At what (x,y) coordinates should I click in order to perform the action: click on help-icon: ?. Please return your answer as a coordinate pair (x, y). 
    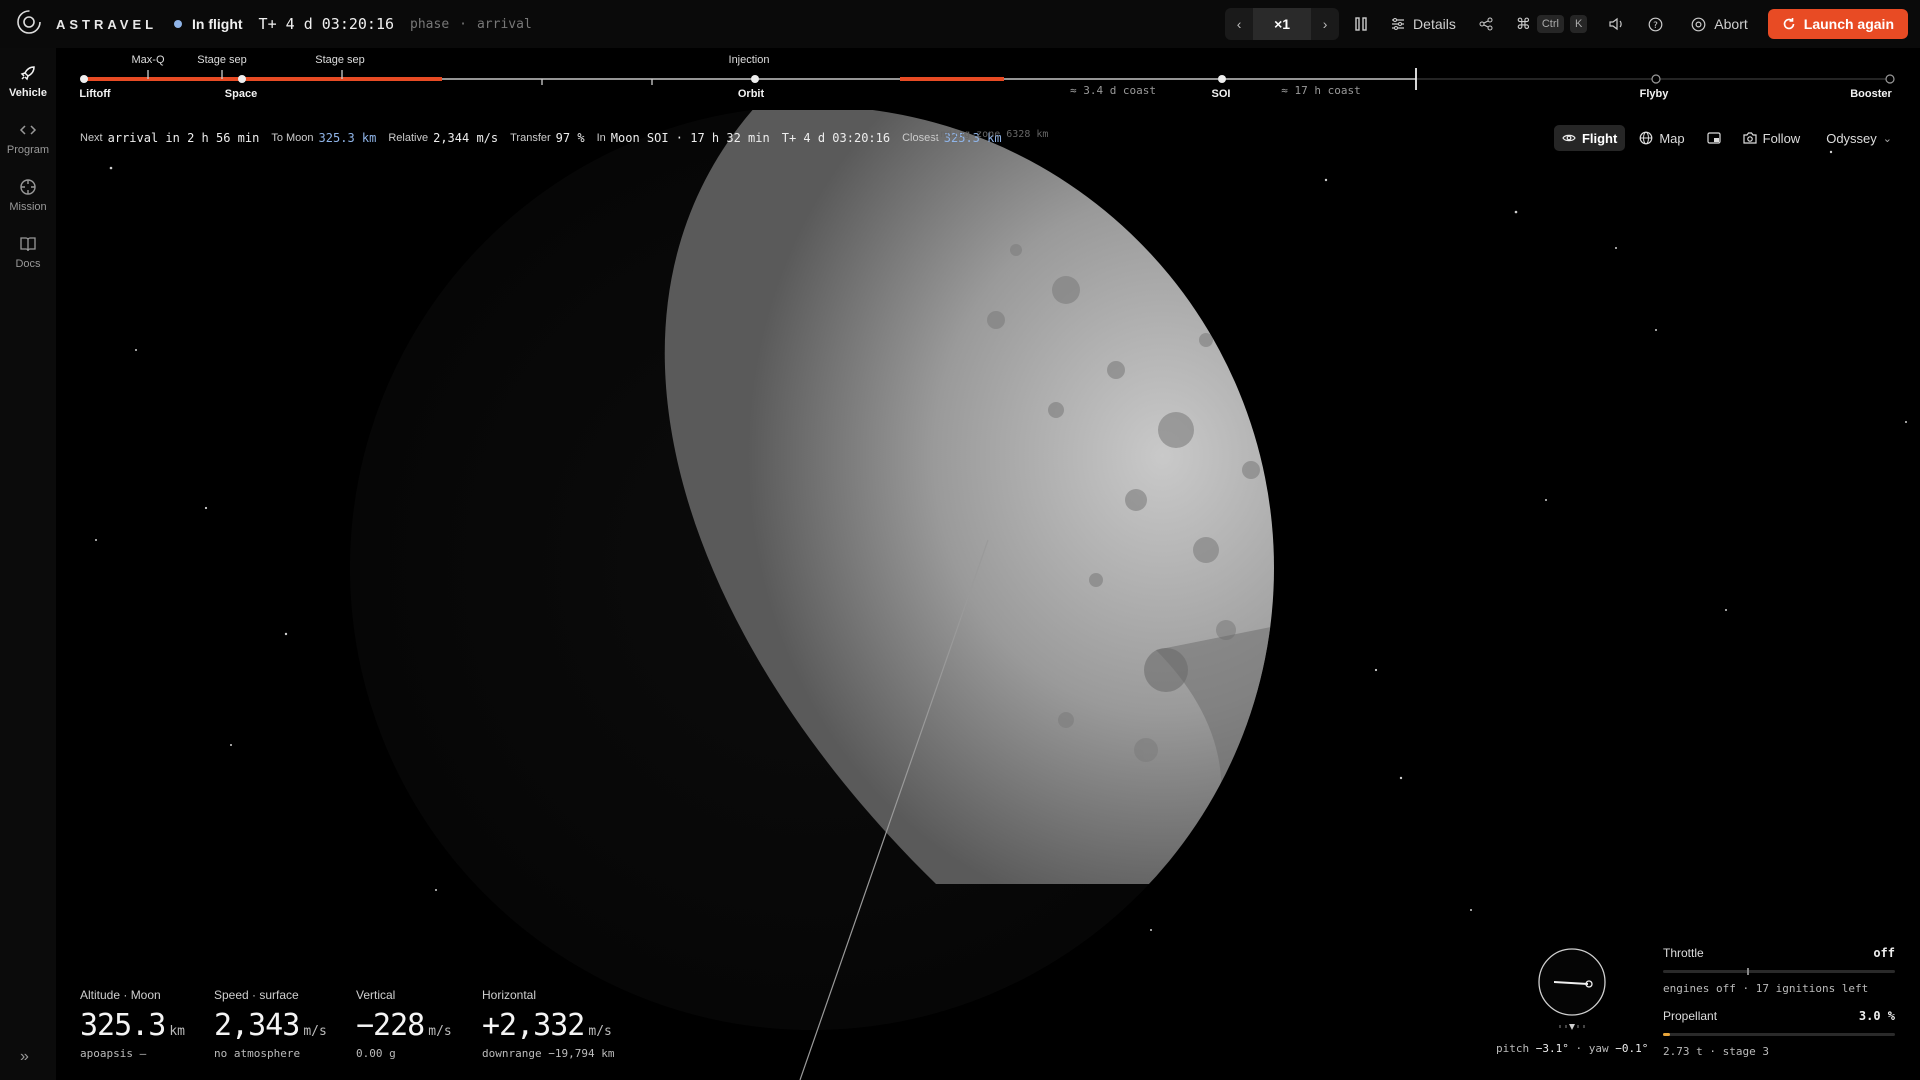
    Looking at the image, I should click on (1655, 24).